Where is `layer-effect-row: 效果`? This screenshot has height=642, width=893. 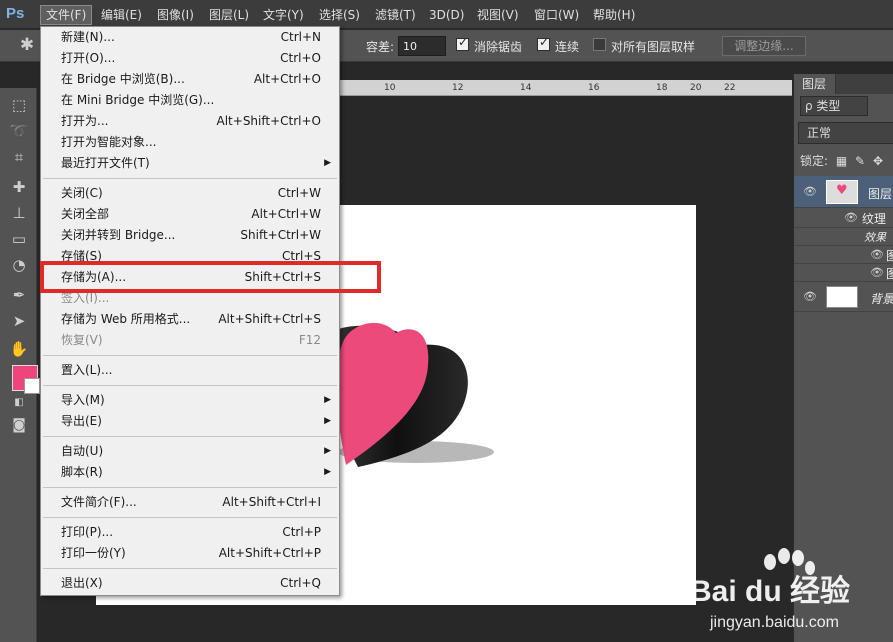 layer-effect-row: 效果 is located at coordinates (843, 237).